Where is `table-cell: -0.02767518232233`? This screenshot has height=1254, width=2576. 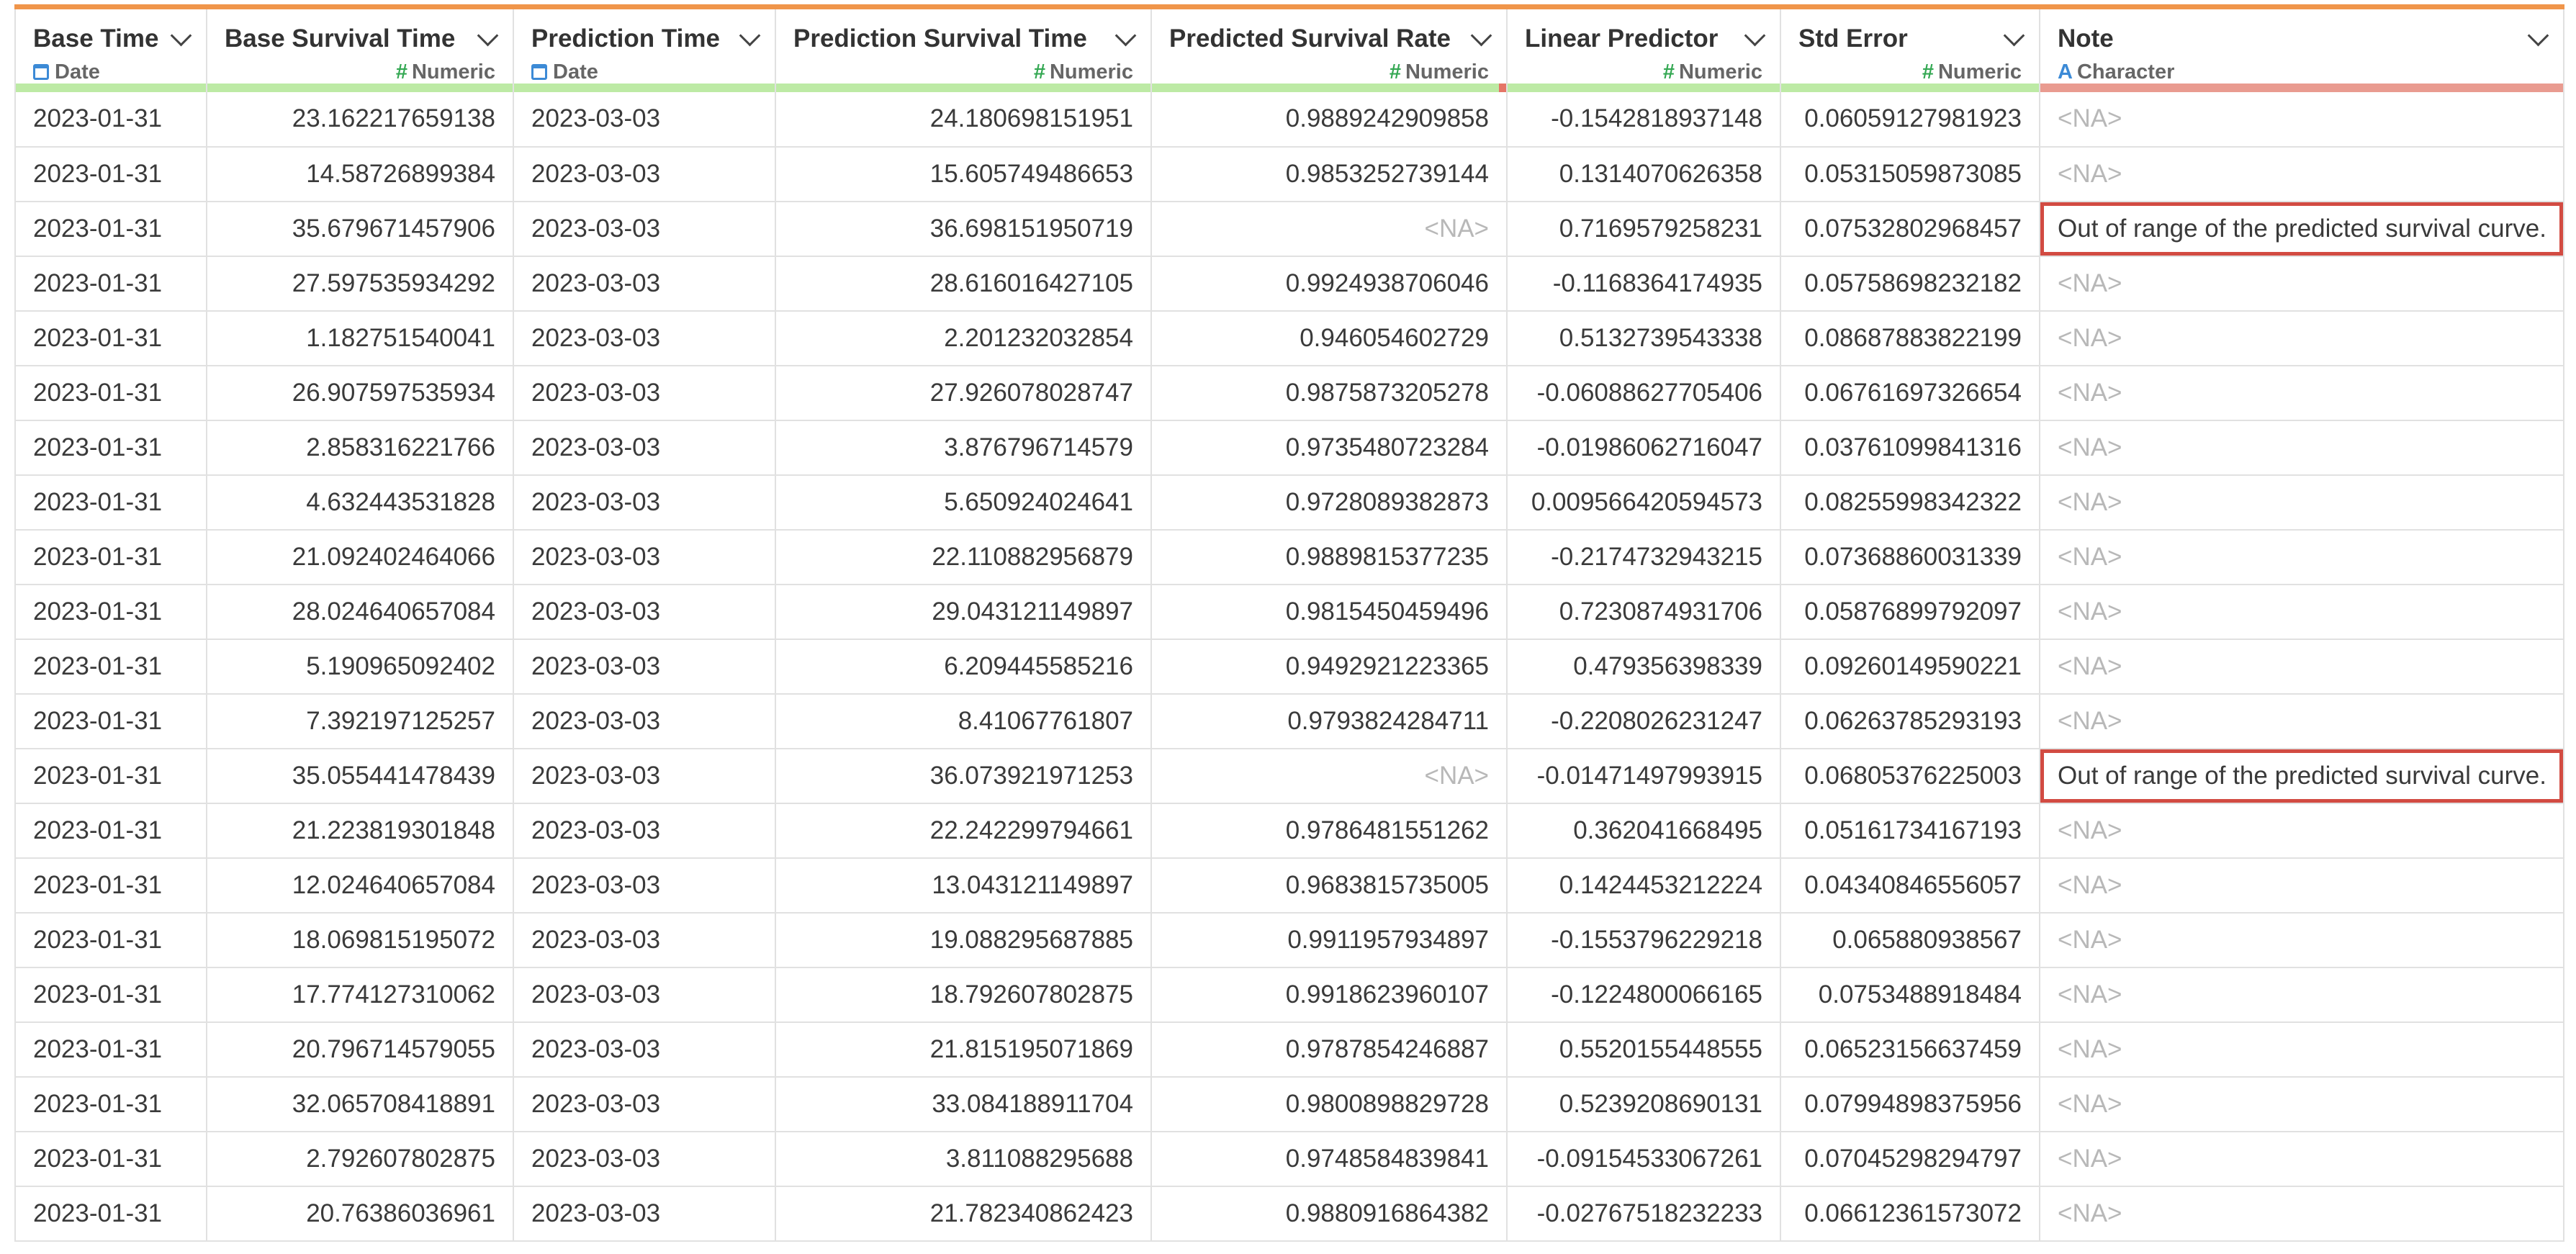 table-cell: -0.02767518232233 is located at coordinates (1644, 1214).